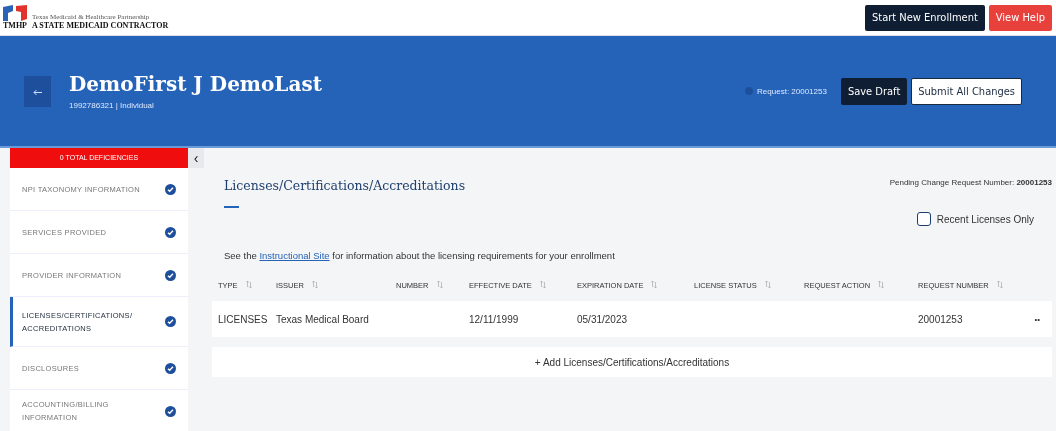  Describe the element at coordinates (294, 255) in the screenshot. I see `instructional-site-link: Instructional Site` at that location.